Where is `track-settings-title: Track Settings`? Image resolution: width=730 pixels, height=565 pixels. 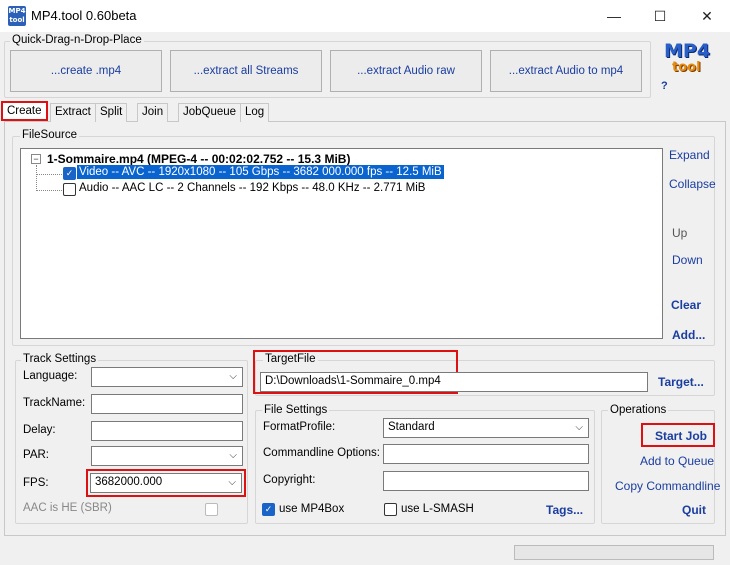 track-settings-title: Track Settings is located at coordinates (60, 359).